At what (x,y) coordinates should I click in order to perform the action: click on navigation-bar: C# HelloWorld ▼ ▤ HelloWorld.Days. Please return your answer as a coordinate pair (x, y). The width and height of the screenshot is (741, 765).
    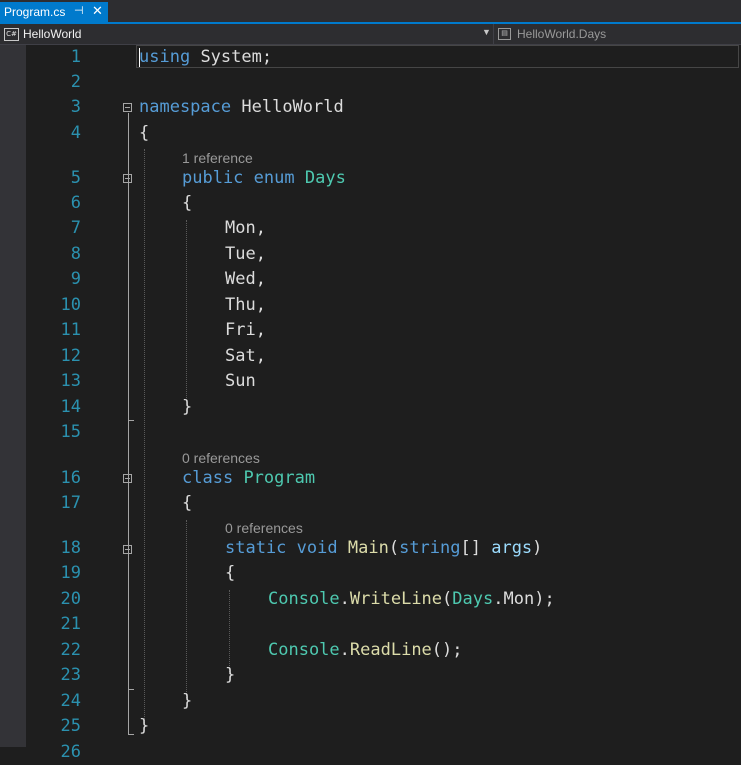
    Looking at the image, I should click on (370, 34).